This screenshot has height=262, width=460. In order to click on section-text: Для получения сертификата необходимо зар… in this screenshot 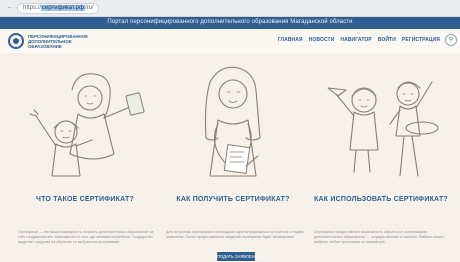, I will do `click(235, 235)`.